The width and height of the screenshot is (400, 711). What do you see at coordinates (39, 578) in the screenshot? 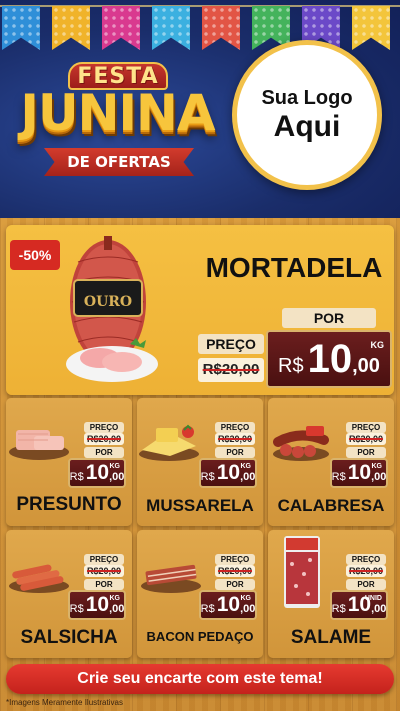
I see `salsicha-image` at bounding box center [39, 578].